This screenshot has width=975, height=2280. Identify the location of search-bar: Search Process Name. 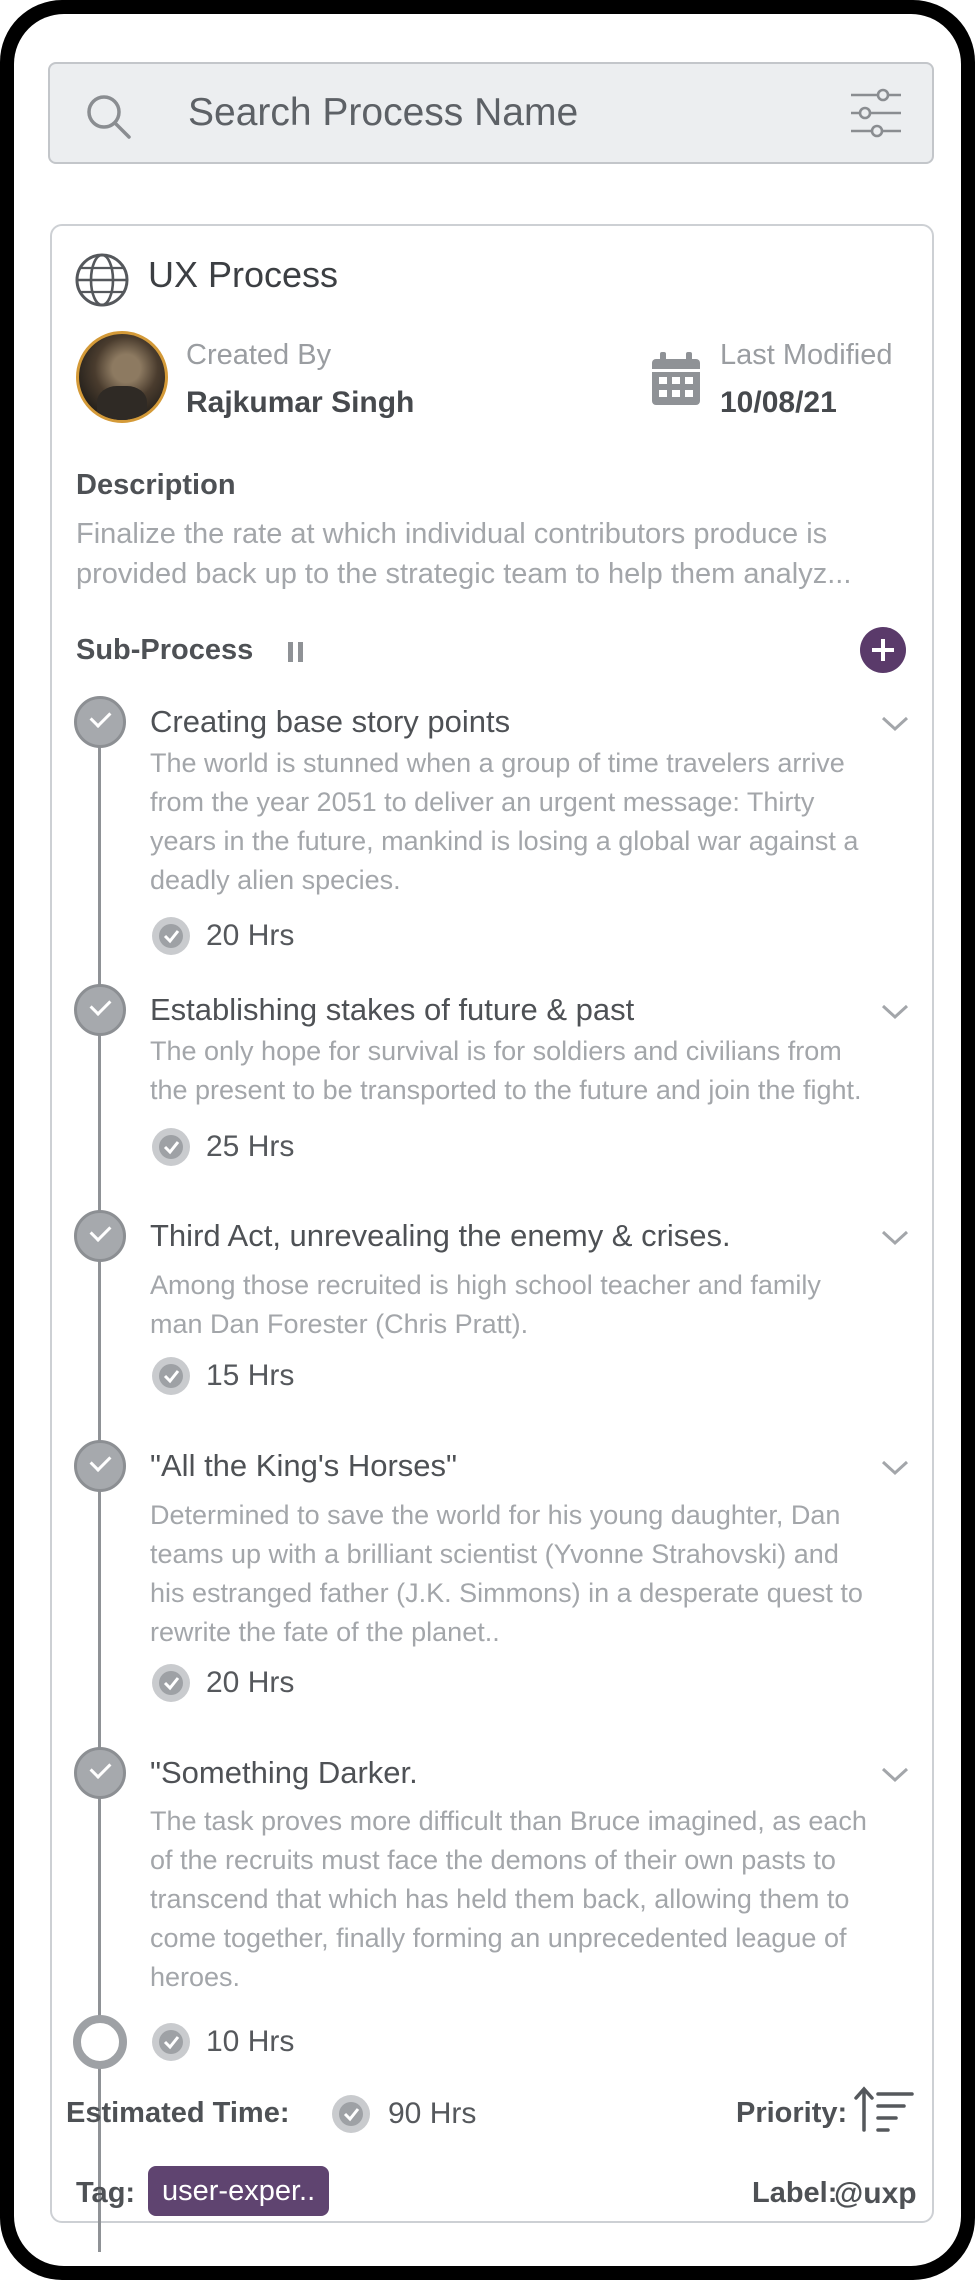
(491, 113).